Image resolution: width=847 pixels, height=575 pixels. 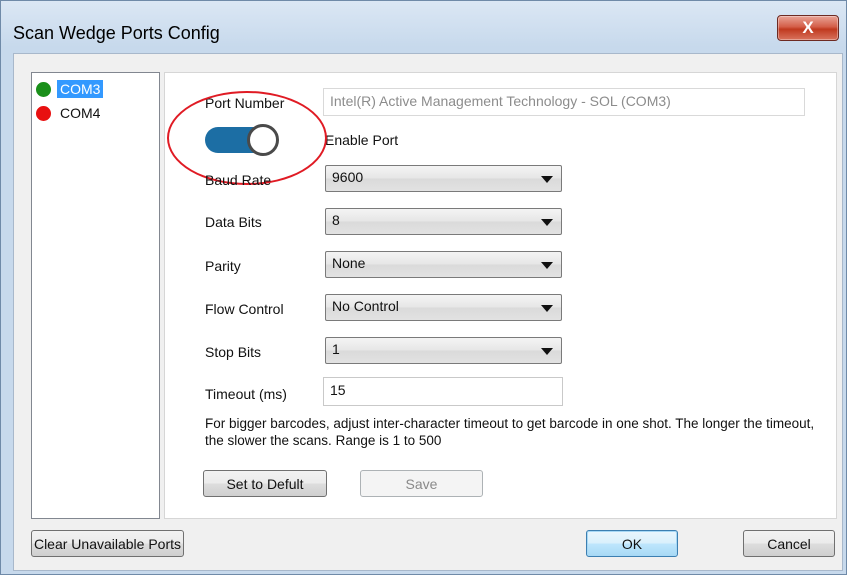 I want to click on port-list-item-com4: COM4, so click(x=69, y=113).